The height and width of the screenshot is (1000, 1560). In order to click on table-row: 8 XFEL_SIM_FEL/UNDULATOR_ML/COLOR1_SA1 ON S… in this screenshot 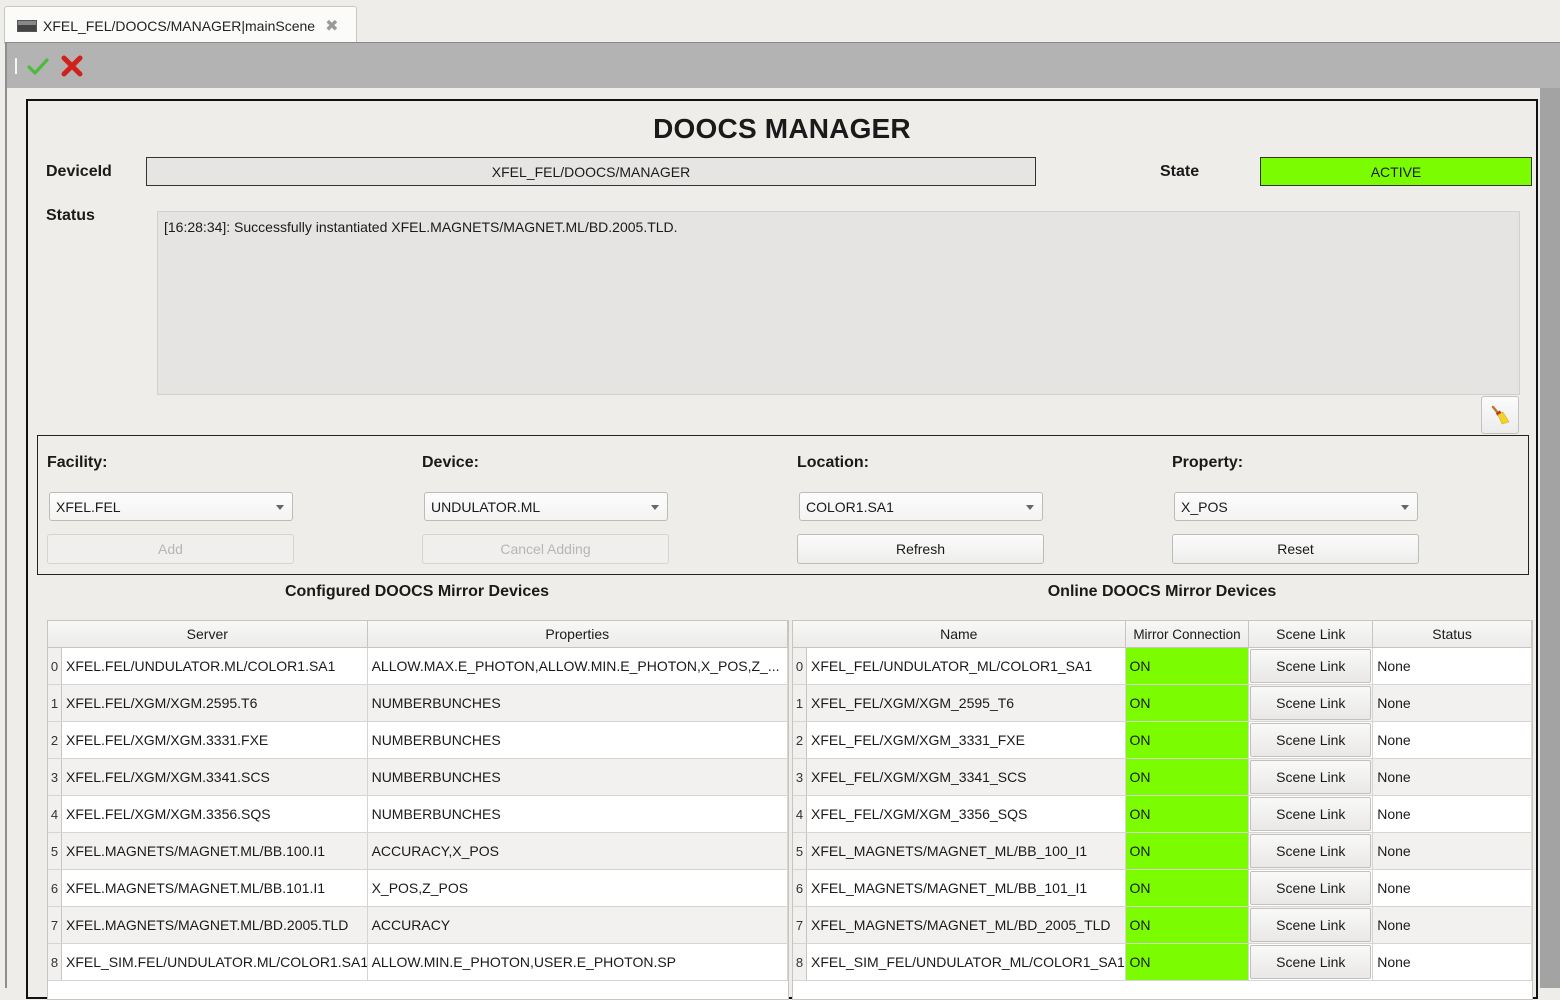, I will do `click(1162, 962)`.